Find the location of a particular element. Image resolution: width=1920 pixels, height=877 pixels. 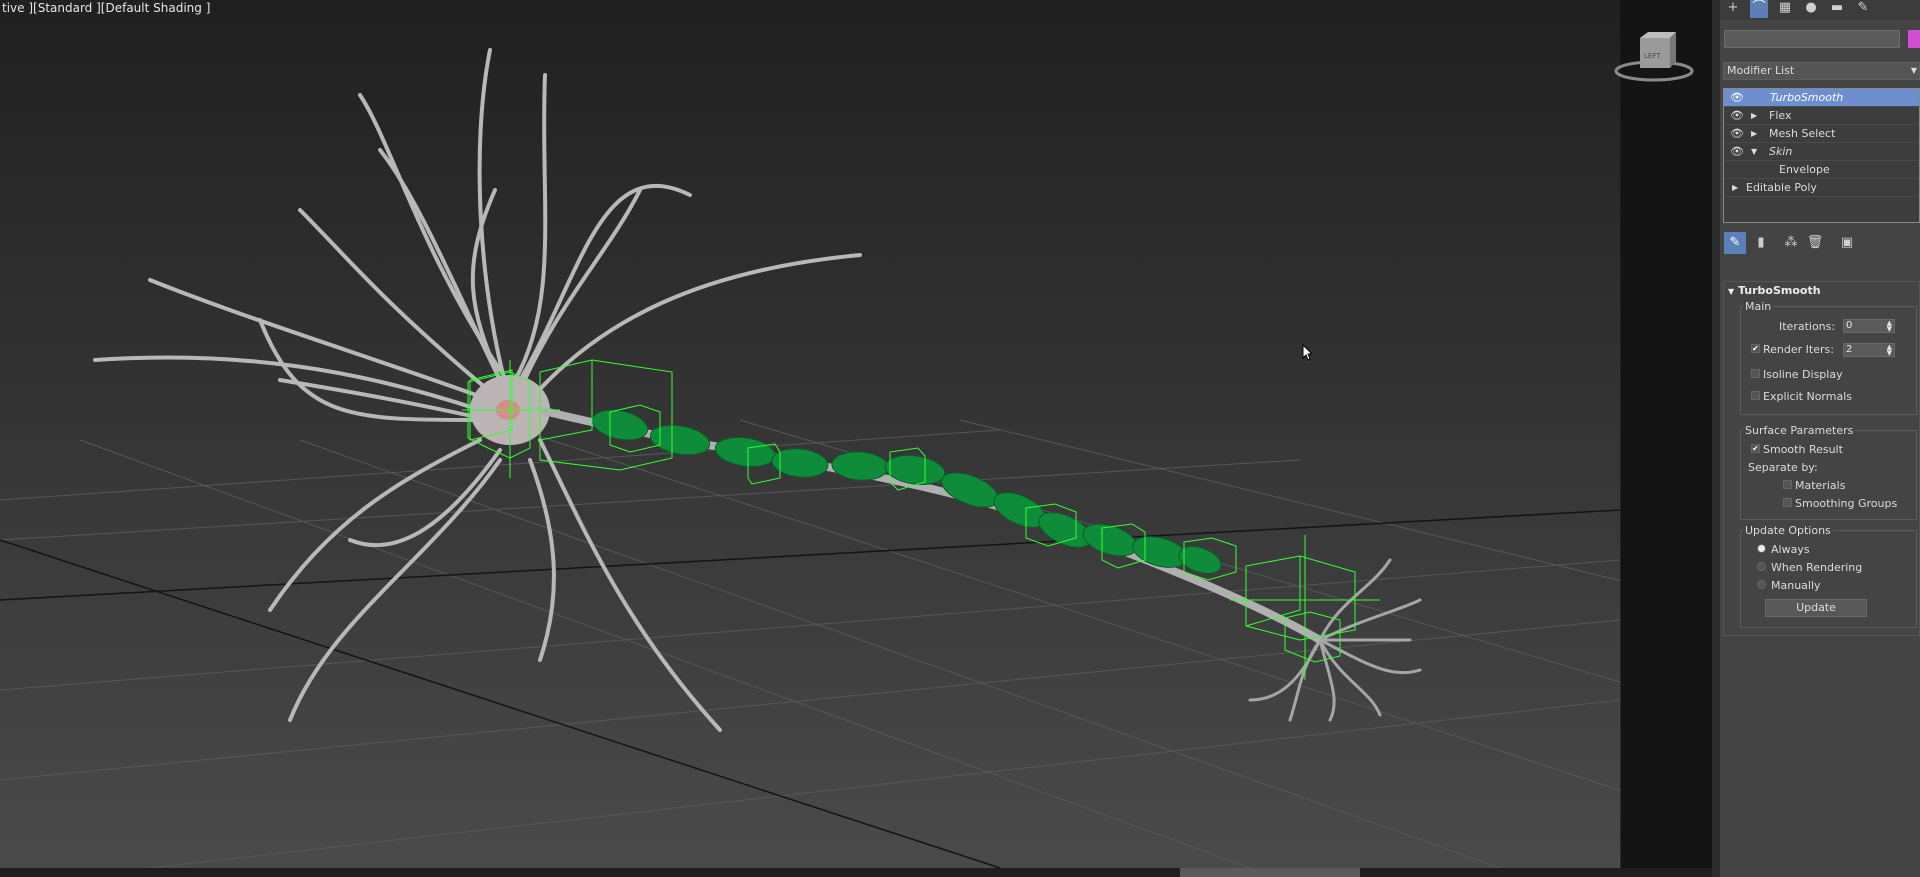

collapse-arrow-icon: ▼ is located at coordinates (1754, 152).